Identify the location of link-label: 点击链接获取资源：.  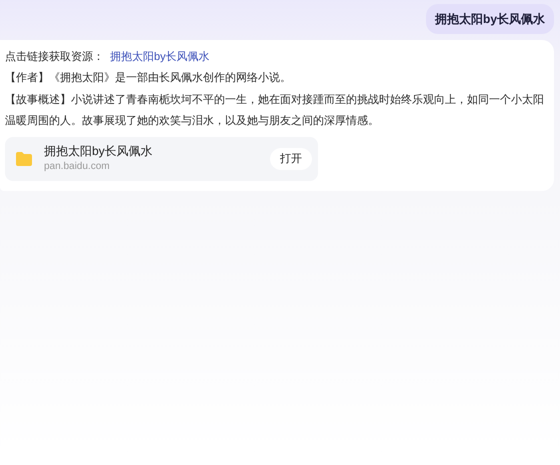
(54, 57).